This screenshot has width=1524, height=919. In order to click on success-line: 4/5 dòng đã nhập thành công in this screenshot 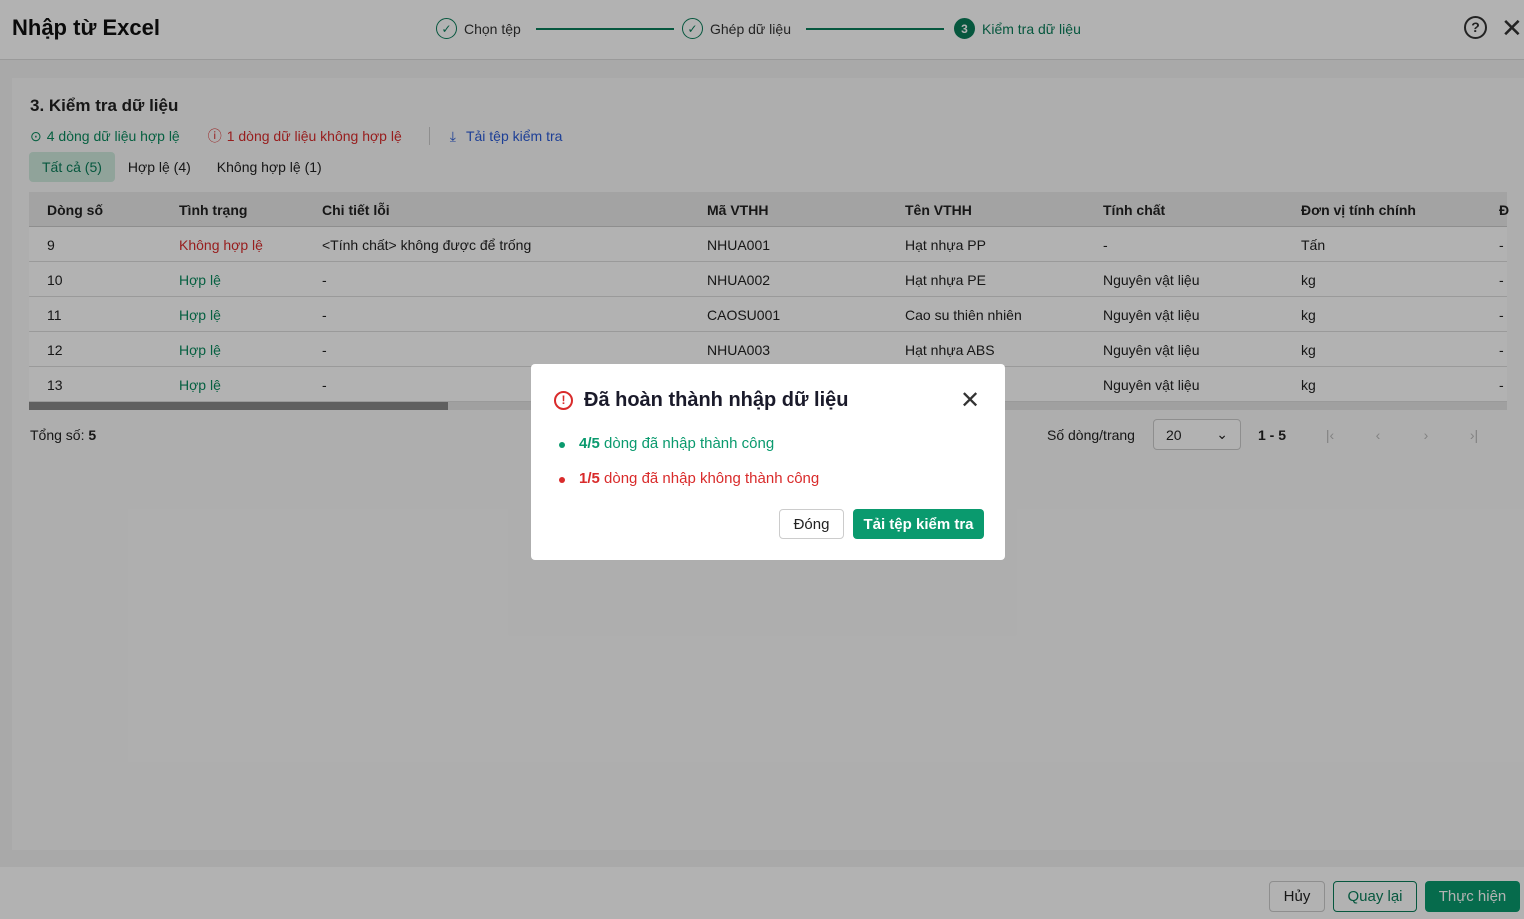, I will do `click(667, 443)`.